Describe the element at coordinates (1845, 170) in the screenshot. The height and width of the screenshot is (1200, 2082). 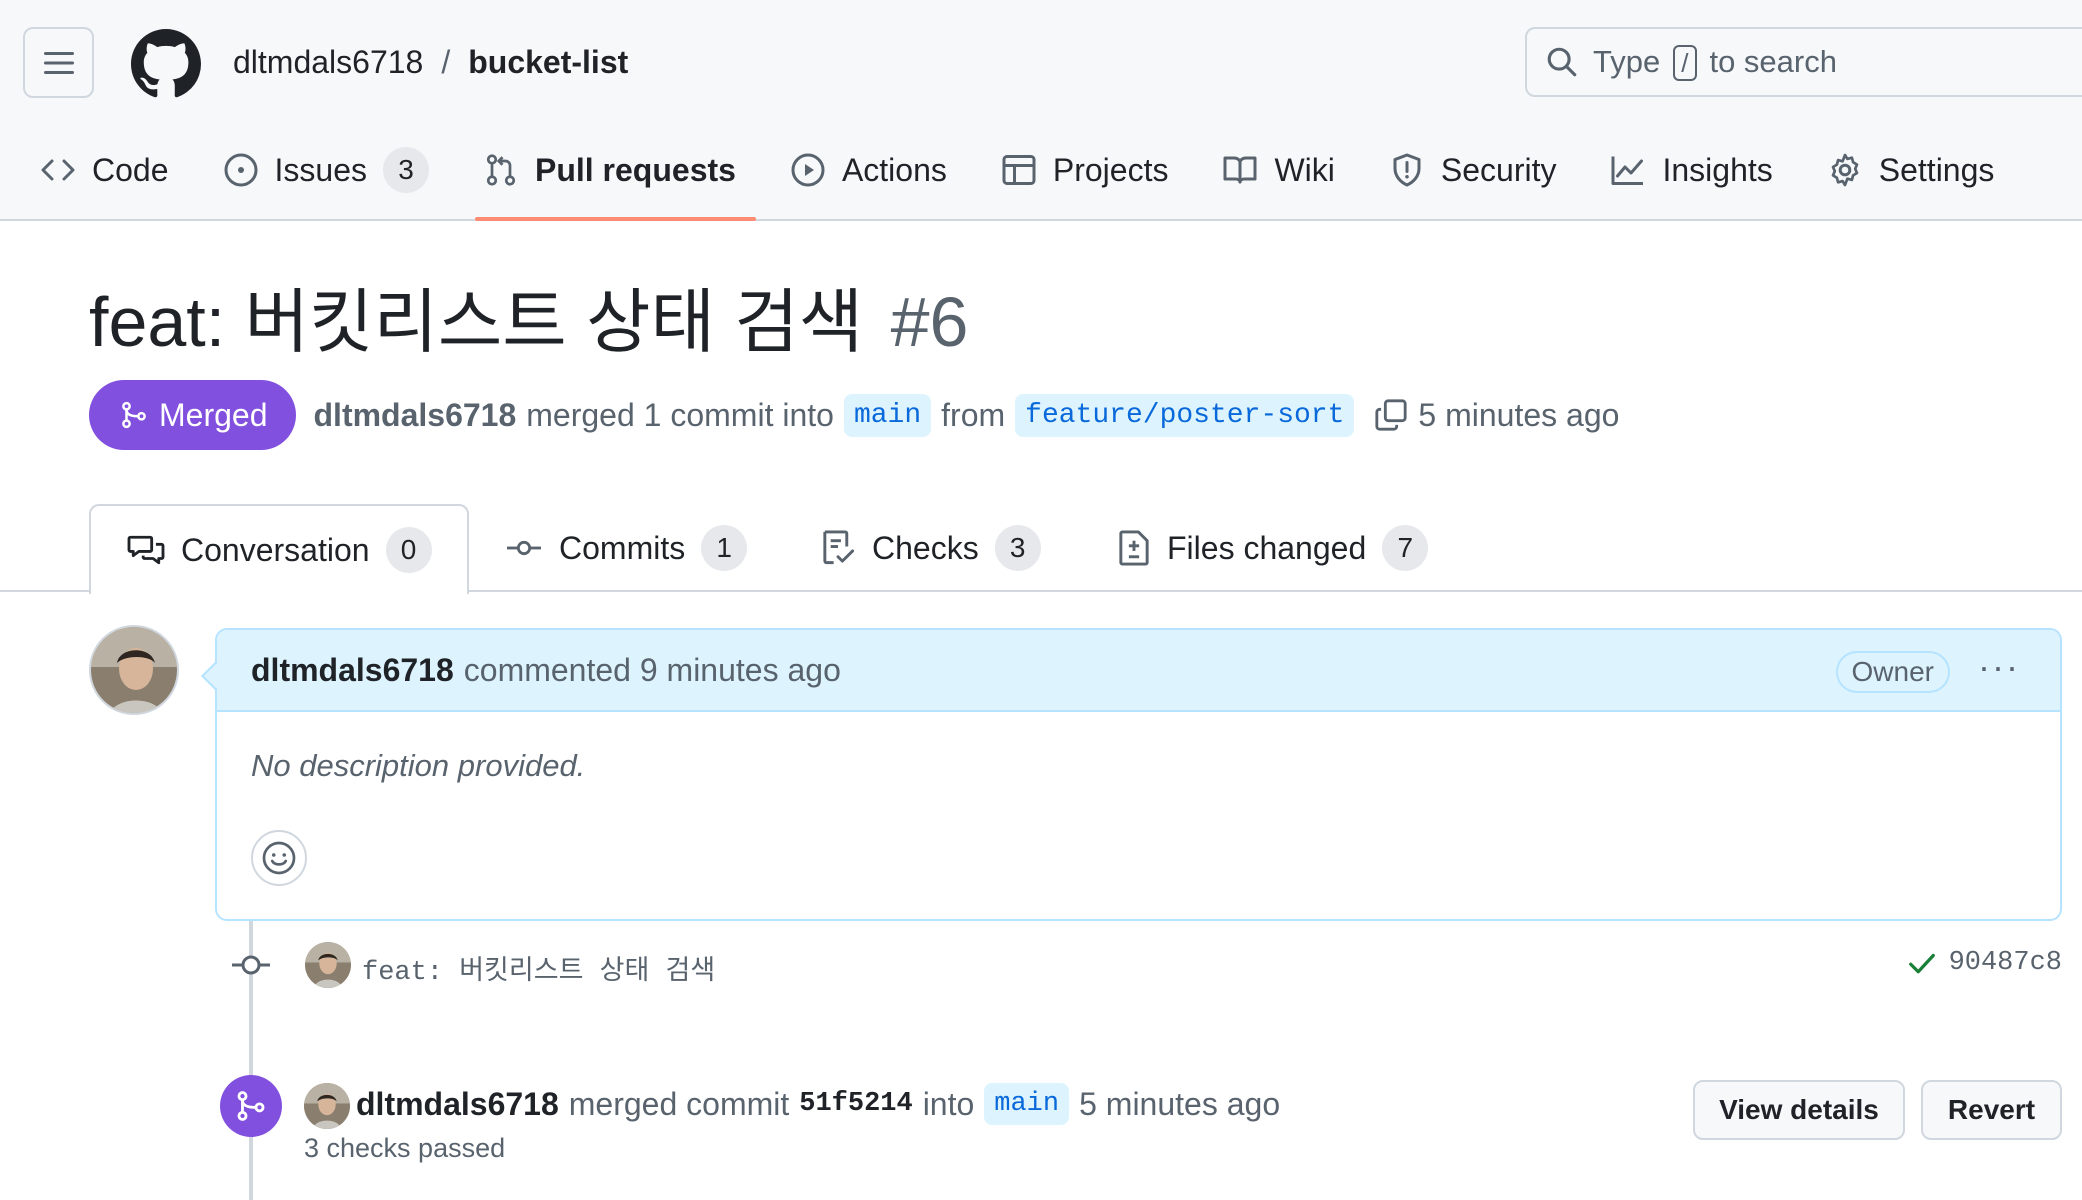
I see `gear-icon` at that location.